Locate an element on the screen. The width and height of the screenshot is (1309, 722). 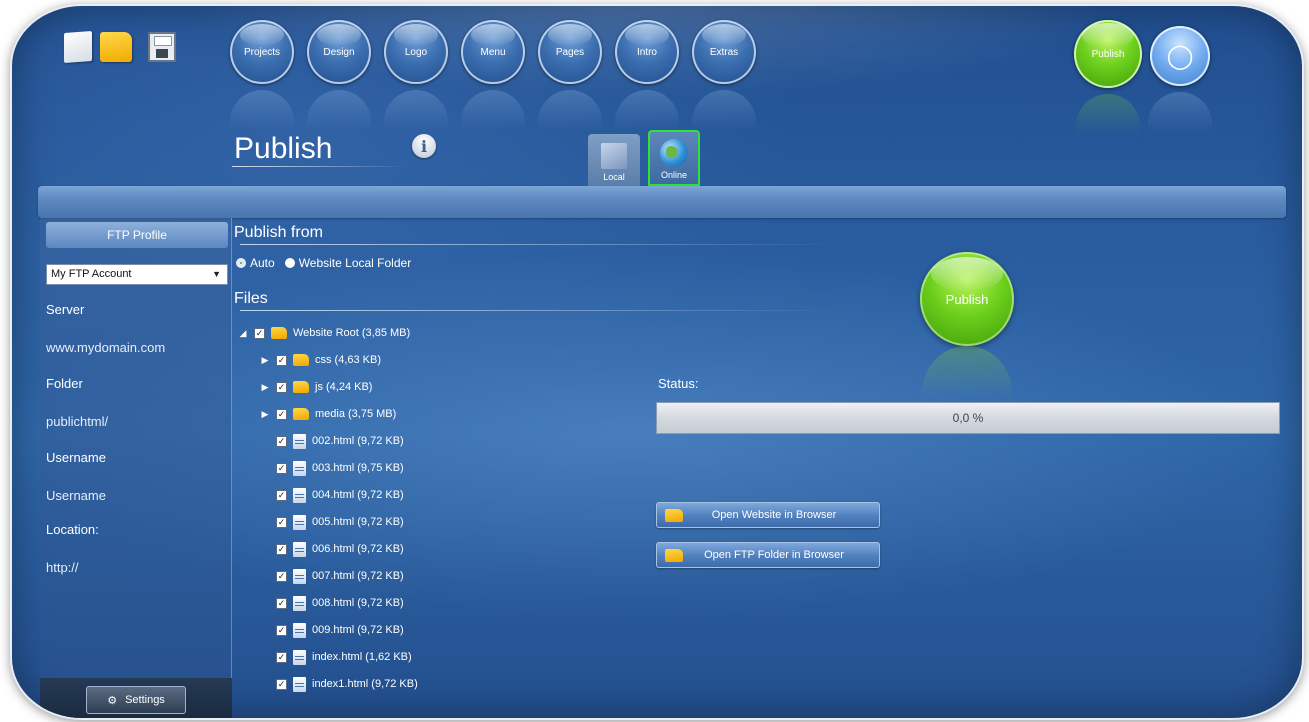
file-label: 002.html (9,72 KB) is located at coordinates (358, 441).